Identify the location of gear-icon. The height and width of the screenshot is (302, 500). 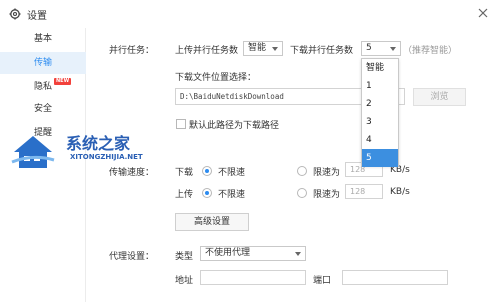
(15, 14).